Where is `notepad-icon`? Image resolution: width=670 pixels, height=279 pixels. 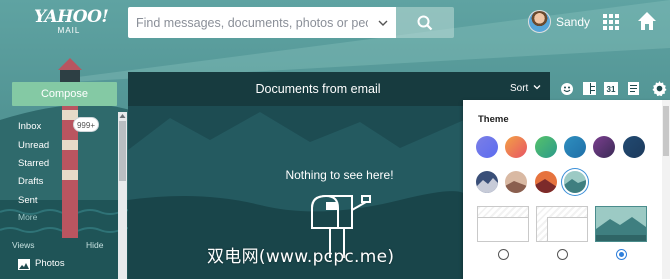 notepad-icon is located at coordinates (633, 88).